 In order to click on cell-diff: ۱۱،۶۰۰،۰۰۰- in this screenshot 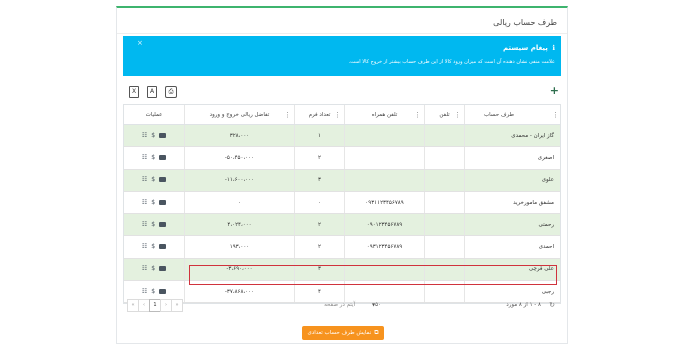, I will do `click(239, 180)`.